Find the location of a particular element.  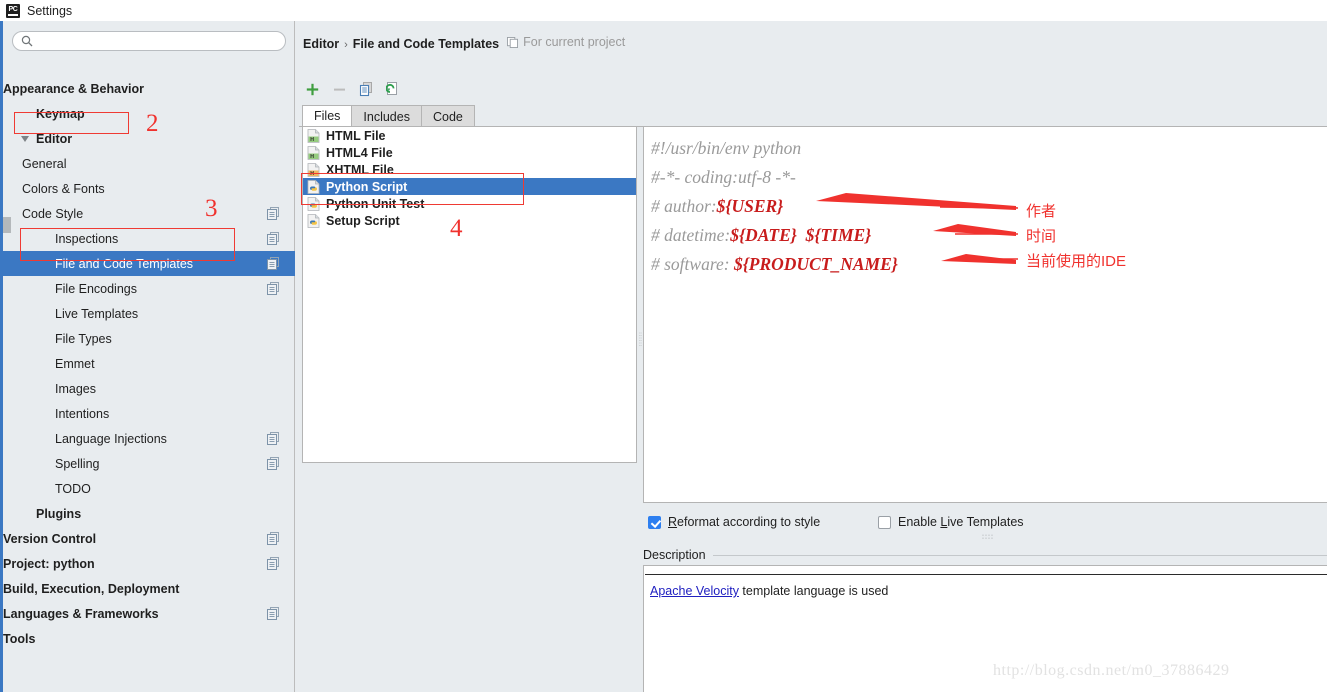

breadcrumb-parent: Editor is located at coordinates (321, 44).